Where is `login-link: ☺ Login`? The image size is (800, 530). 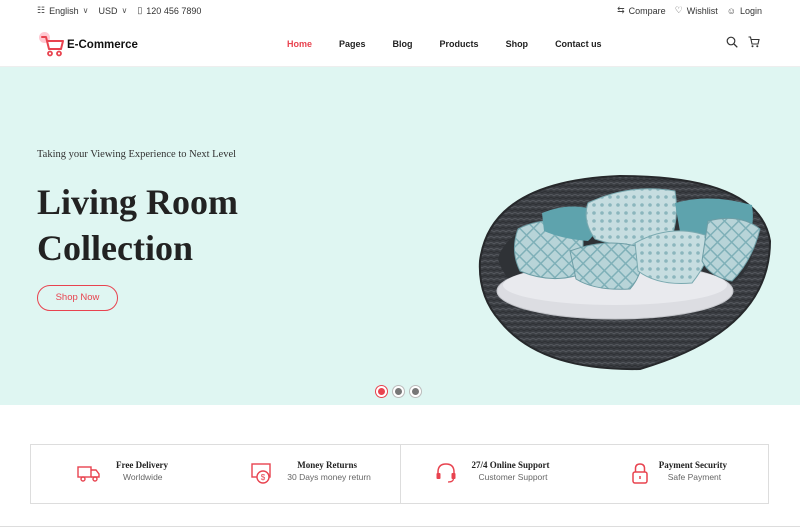 login-link: ☺ Login is located at coordinates (744, 11).